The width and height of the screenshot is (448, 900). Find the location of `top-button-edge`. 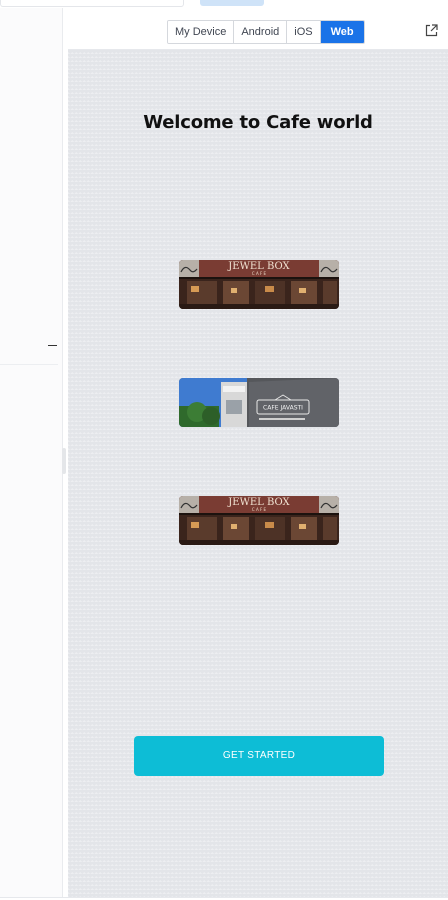

top-button-edge is located at coordinates (232, 3).